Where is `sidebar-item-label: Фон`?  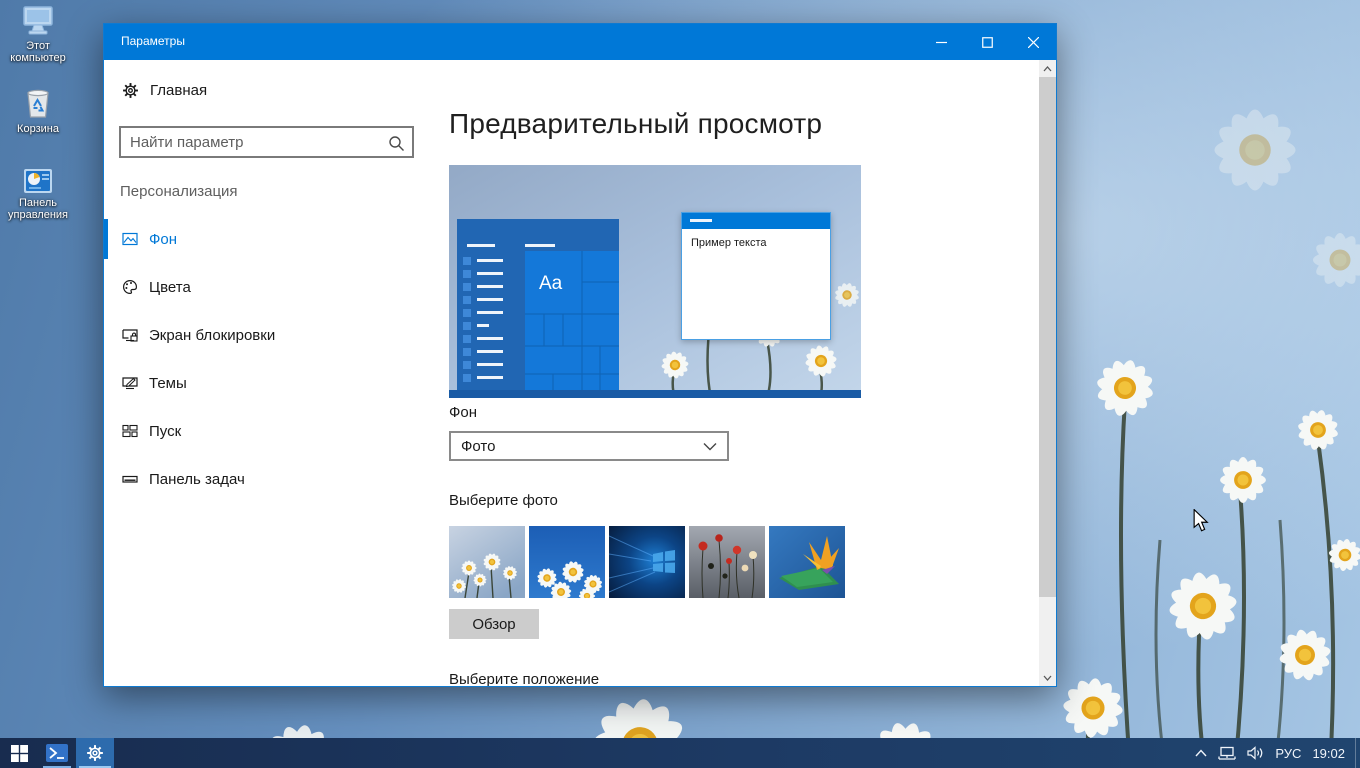
sidebar-item-label: Фон is located at coordinates (163, 239).